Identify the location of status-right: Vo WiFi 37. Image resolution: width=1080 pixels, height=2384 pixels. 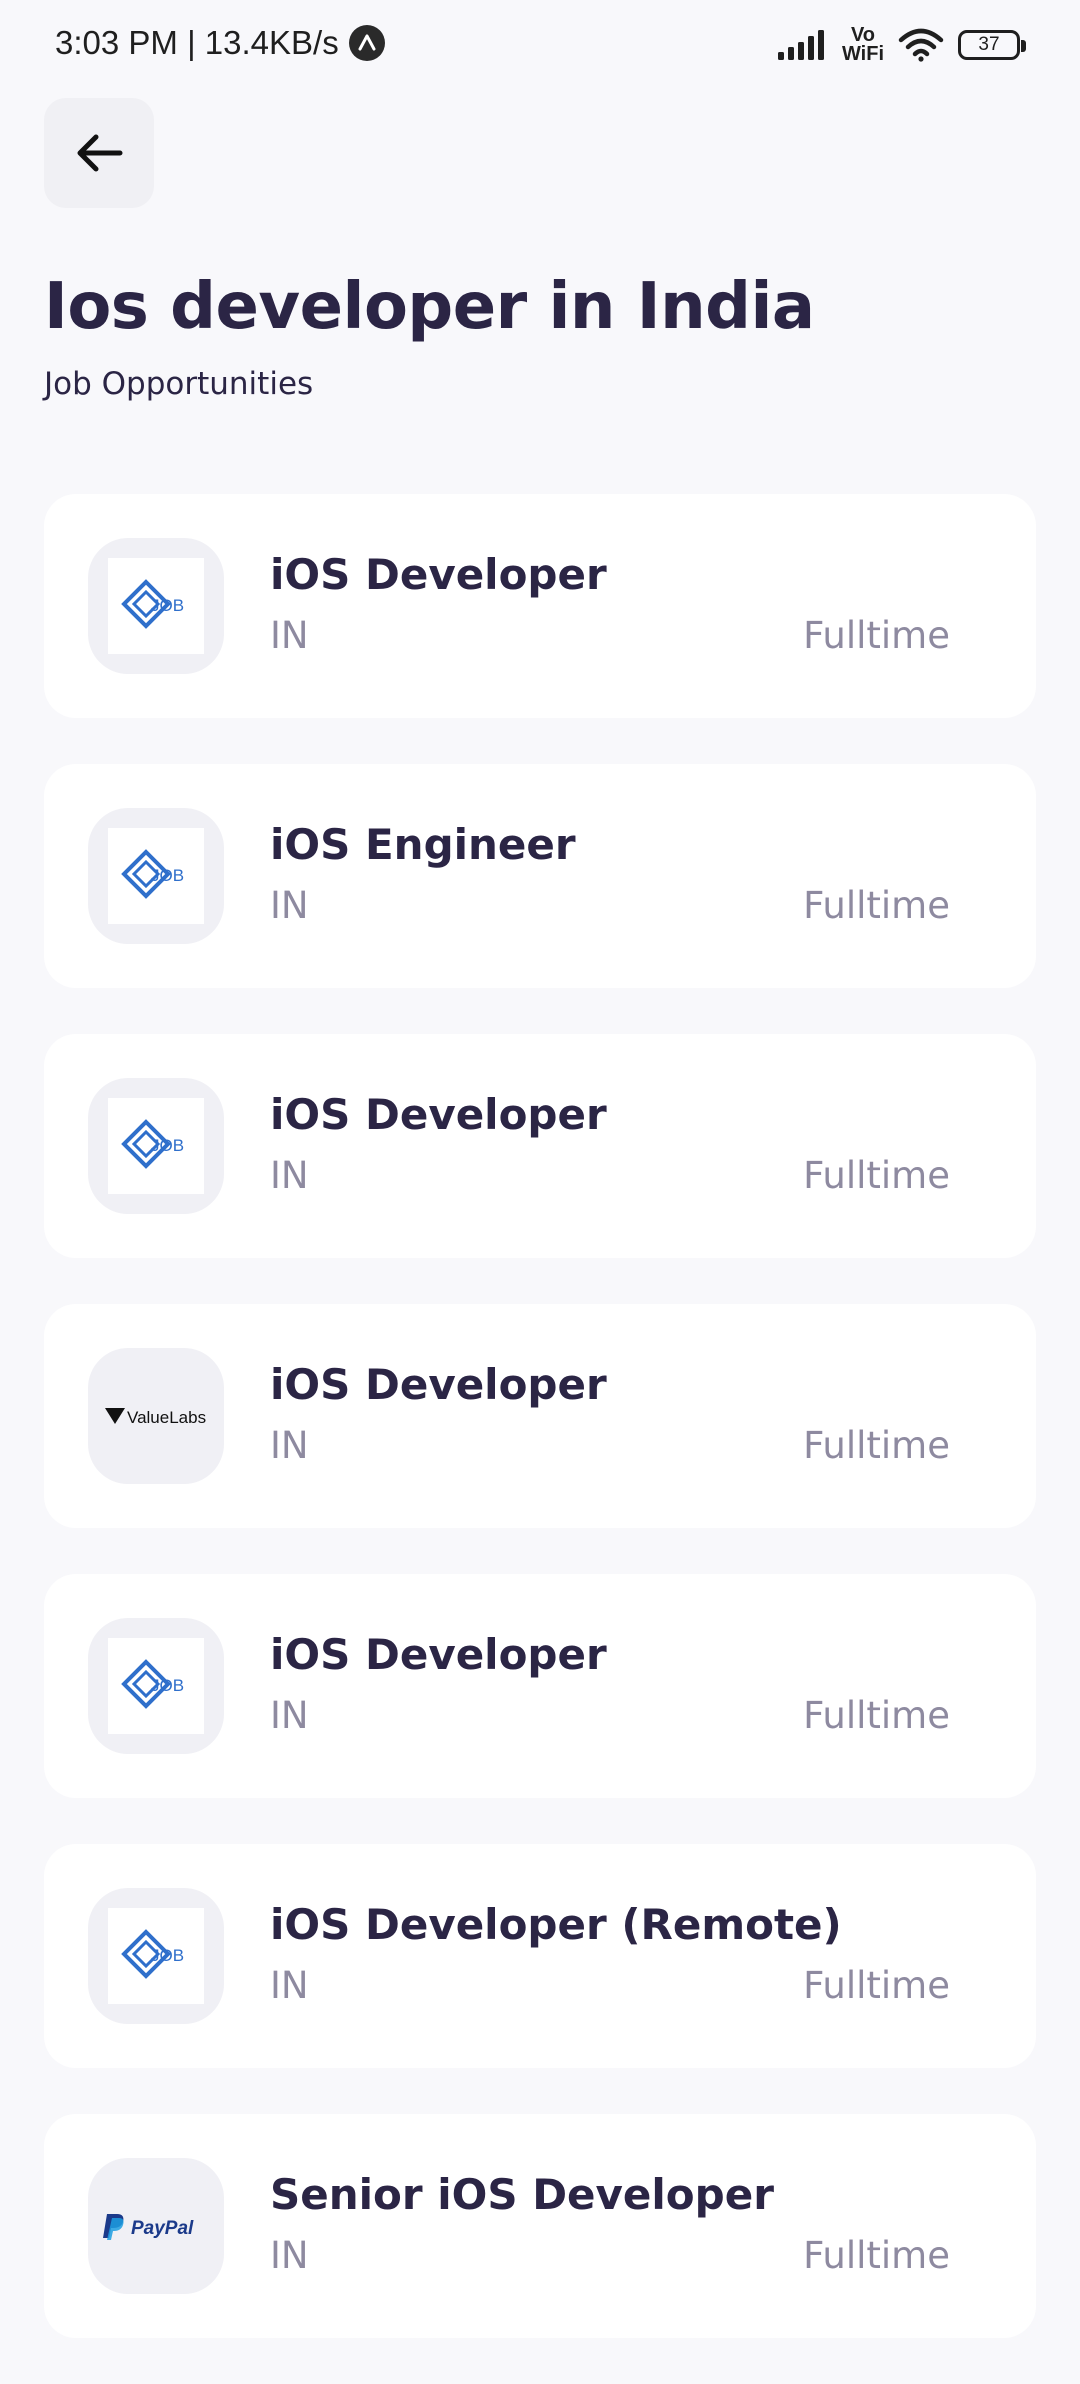
(901, 45).